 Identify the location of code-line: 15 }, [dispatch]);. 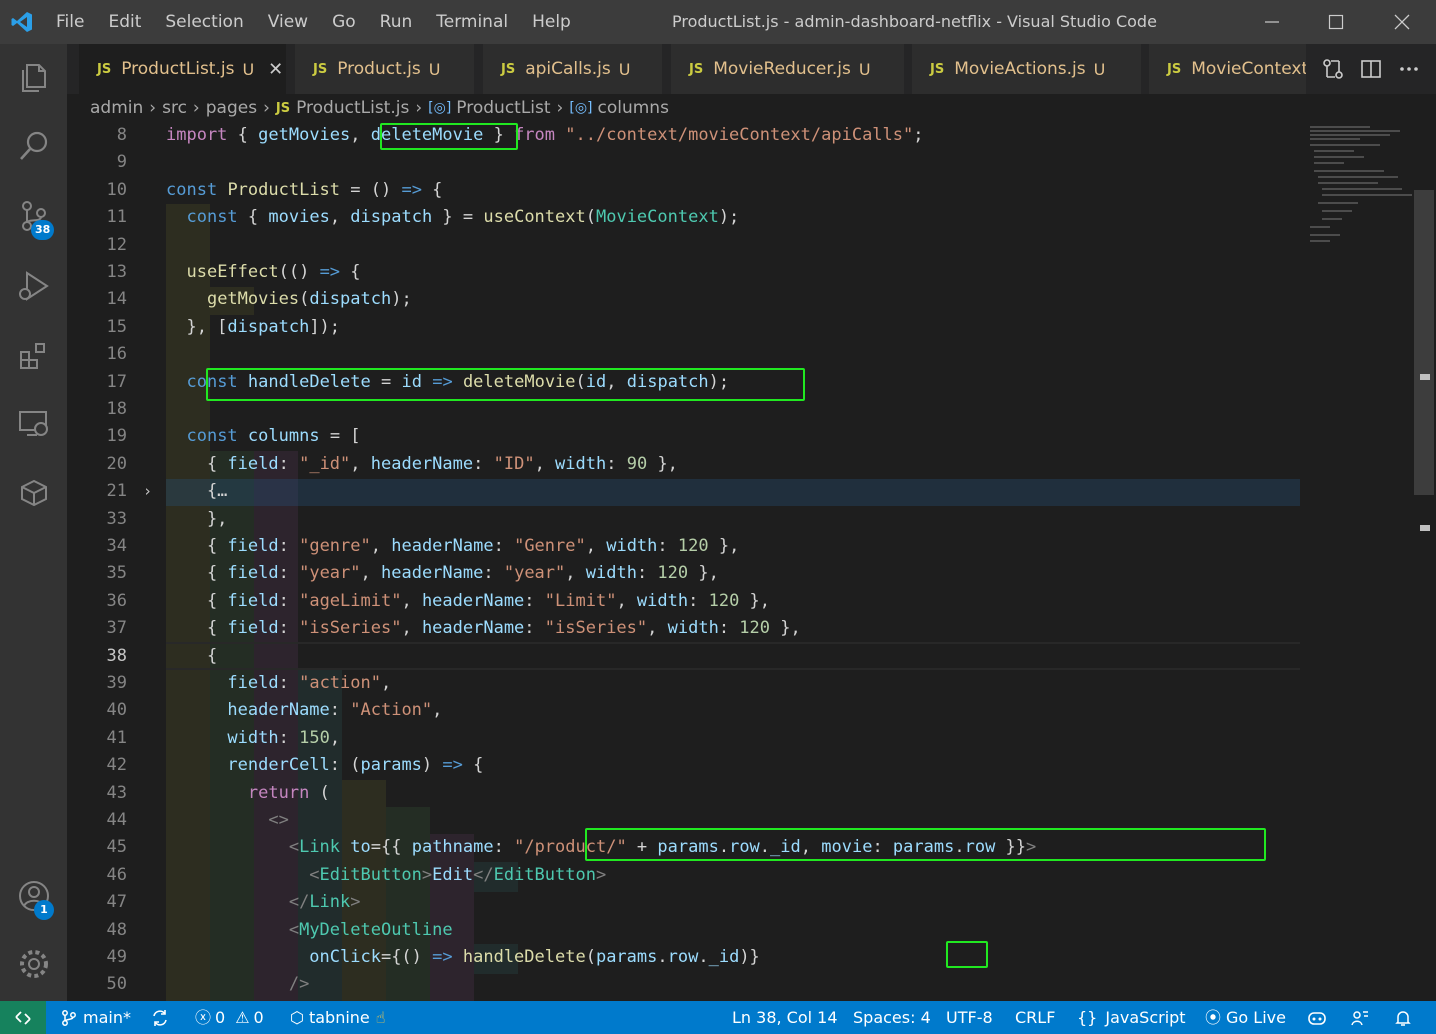
(687, 327).